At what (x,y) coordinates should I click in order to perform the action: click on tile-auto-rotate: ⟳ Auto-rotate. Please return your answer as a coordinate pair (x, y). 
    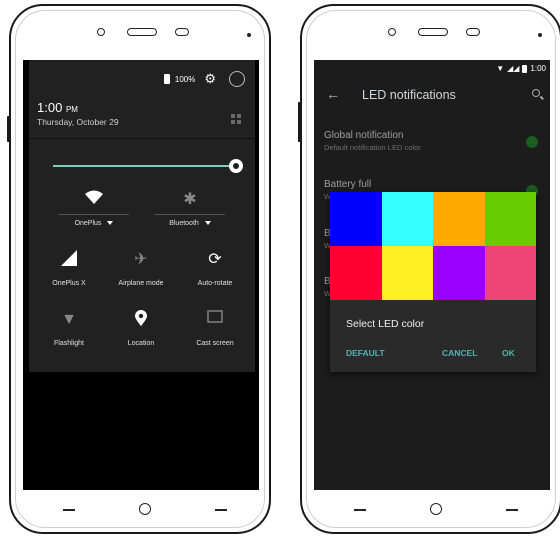
    Looking at the image, I should click on (215, 268).